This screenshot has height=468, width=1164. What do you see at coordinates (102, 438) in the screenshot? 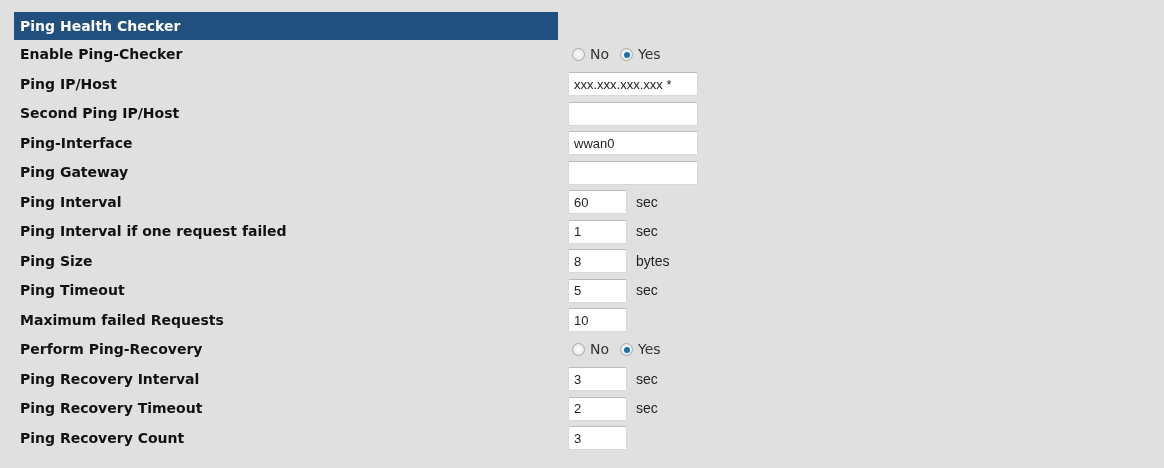
I see `field-label: Ping Recovery Count` at bounding box center [102, 438].